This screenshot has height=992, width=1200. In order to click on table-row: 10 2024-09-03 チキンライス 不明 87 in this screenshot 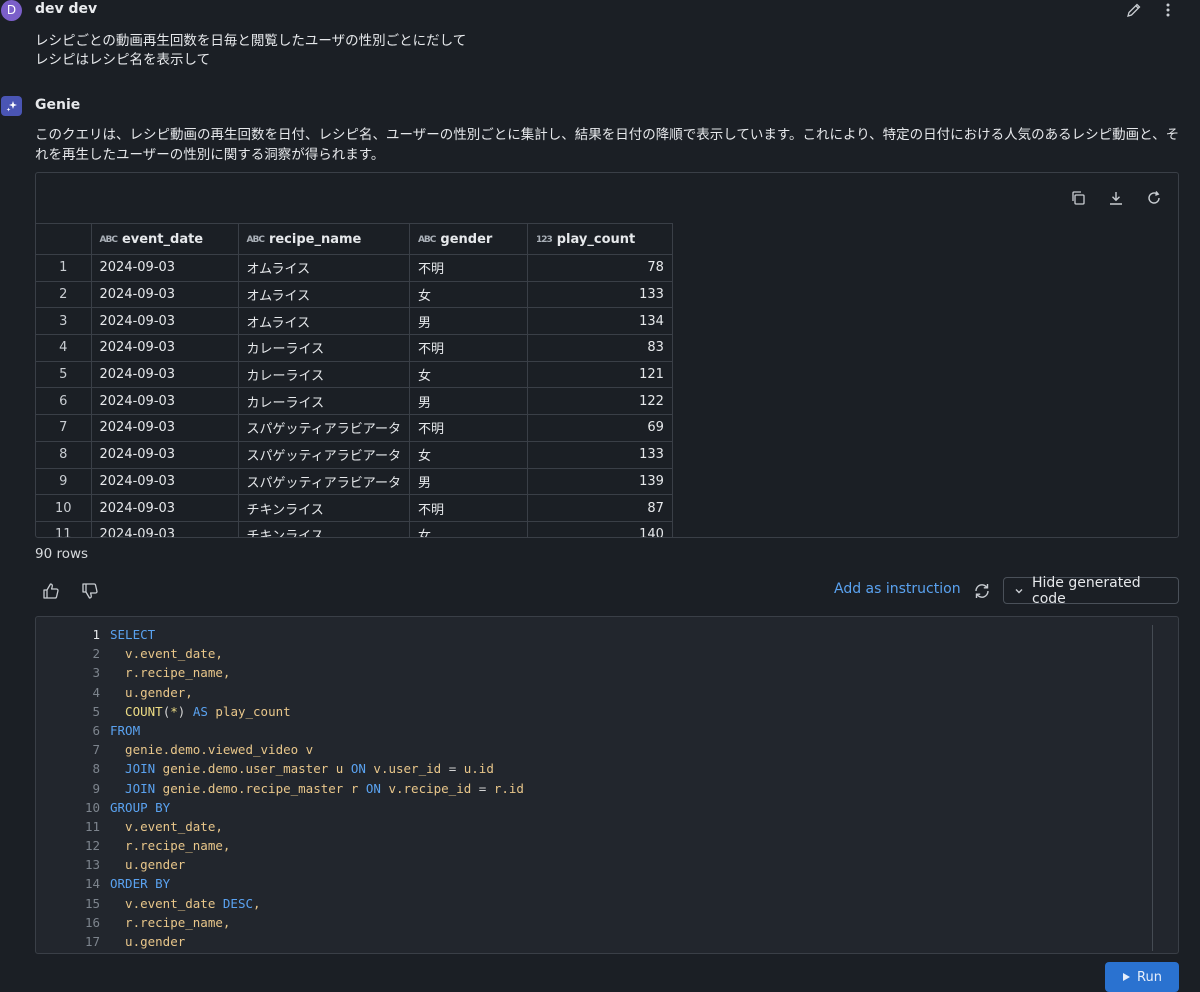, I will do `click(354, 508)`.